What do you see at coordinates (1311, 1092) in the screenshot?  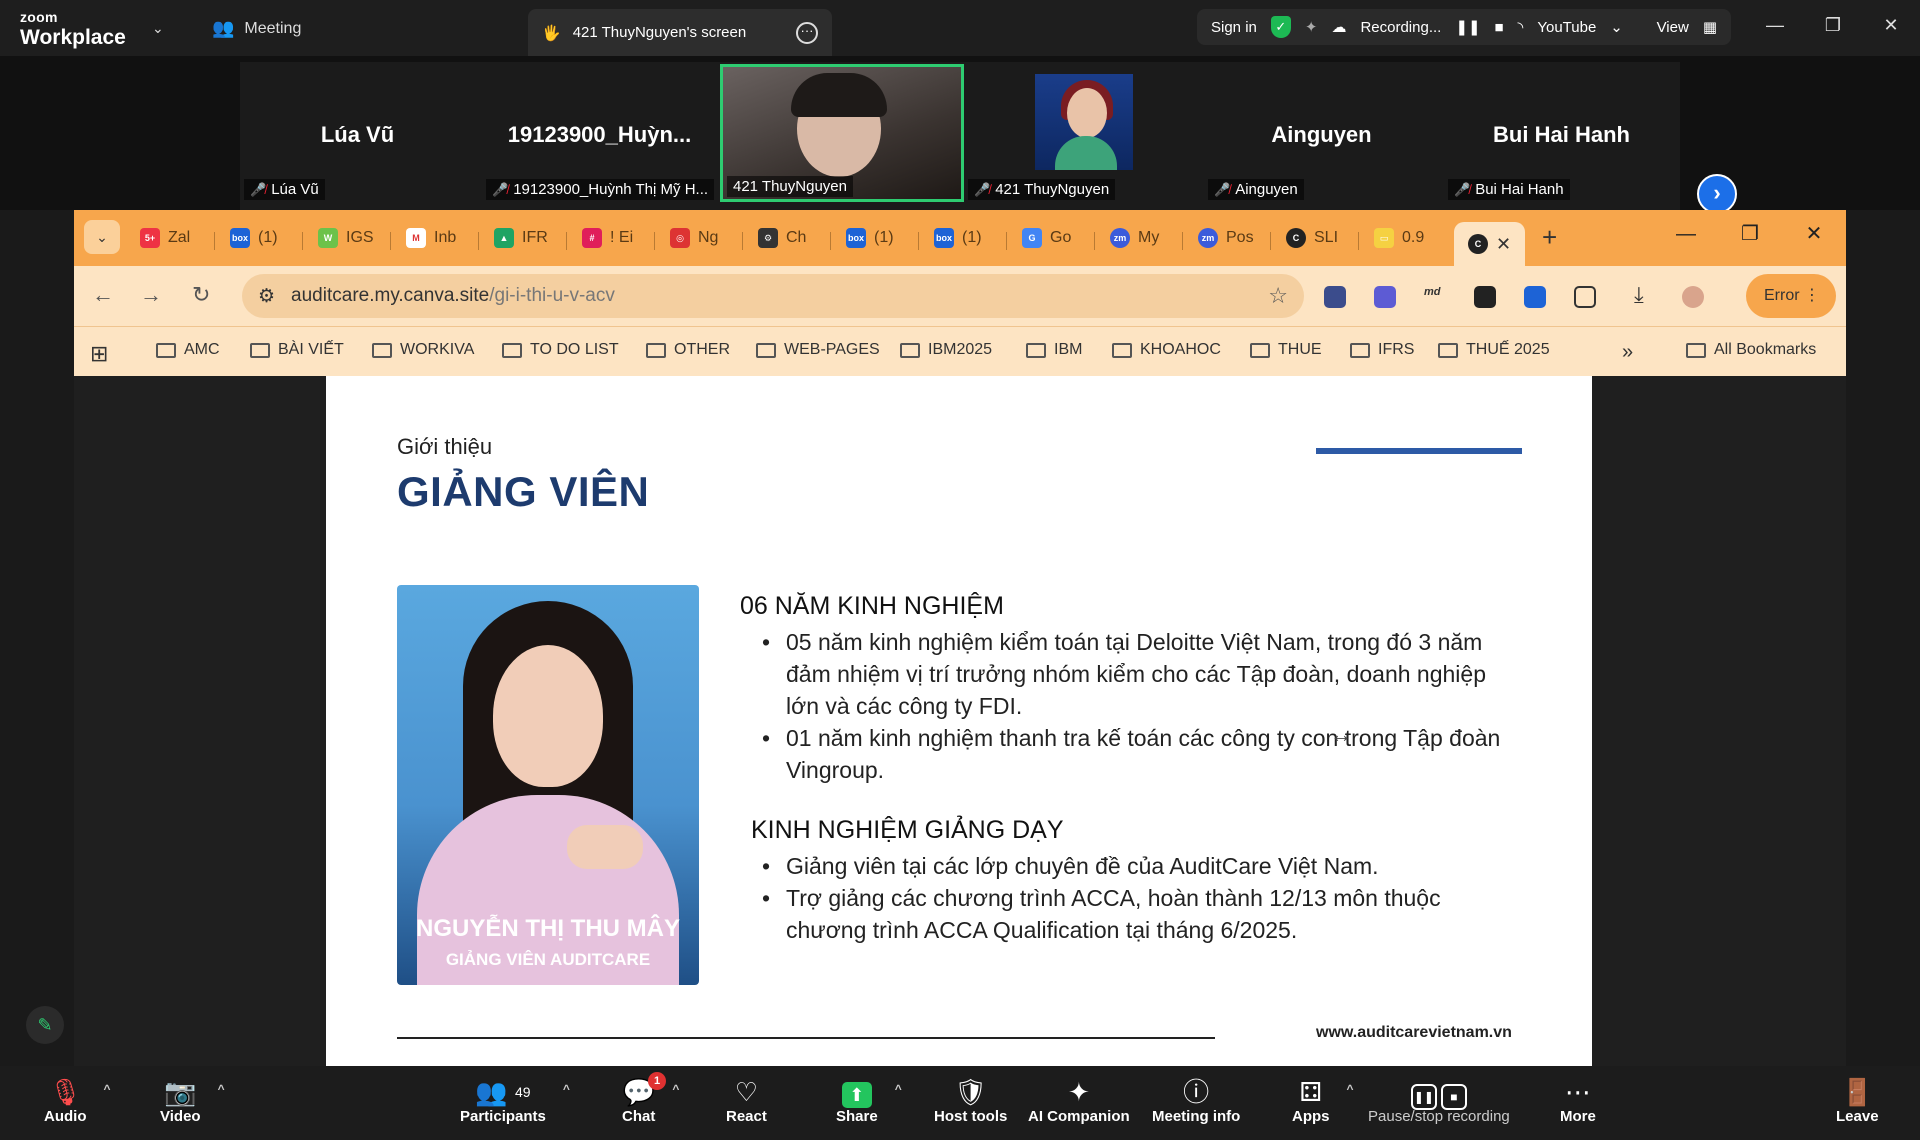 I see `apps-icon: ⚃` at bounding box center [1311, 1092].